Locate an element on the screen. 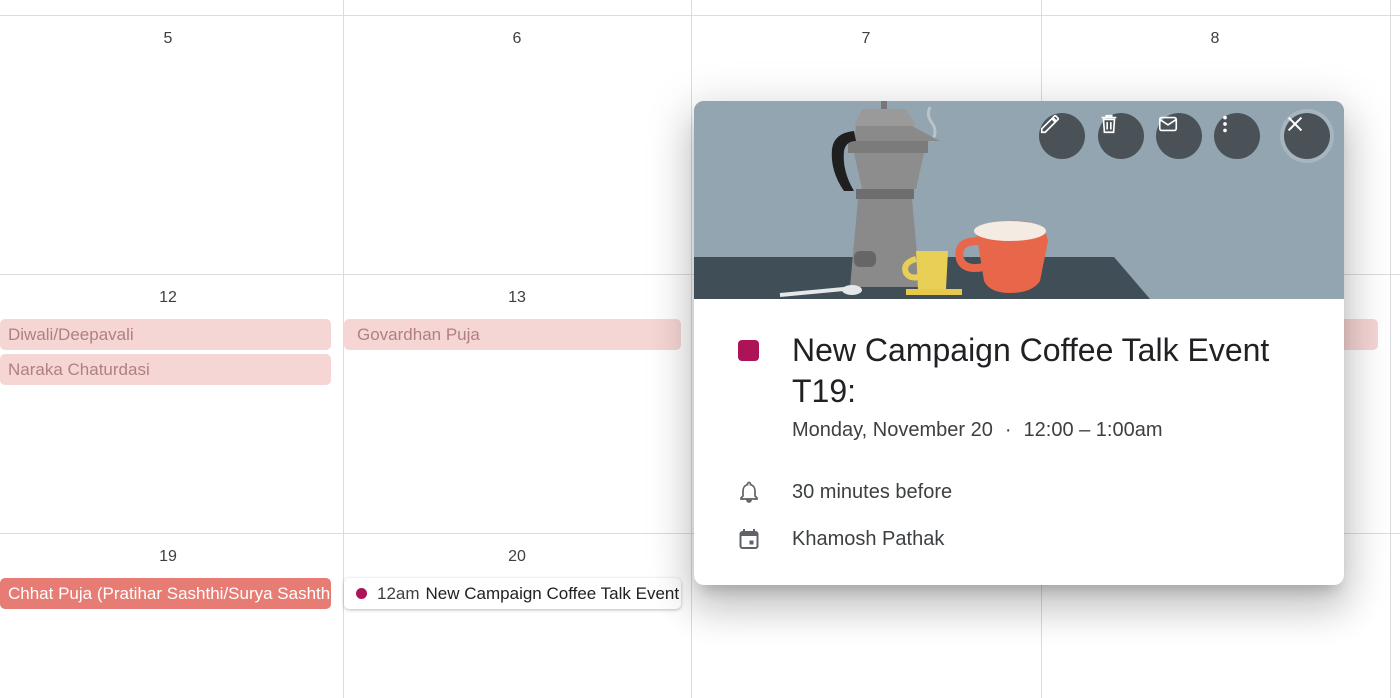 This screenshot has width=1400, height=698. reminder-text: 30 minutes before is located at coordinates (872, 492).